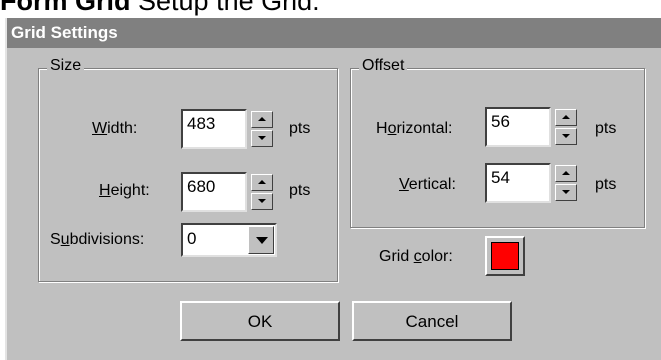 This screenshot has height=360, width=661. What do you see at coordinates (416, 256) in the screenshot?
I see `grid-color-label: Grid color:` at bounding box center [416, 256].